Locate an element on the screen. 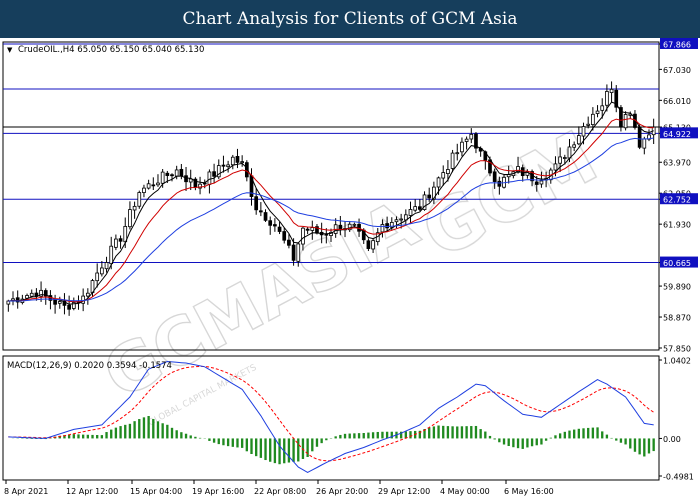 Image resolution: width=700 pixels, height=504 pixels. price-label: 57.850 is located at coordinates (677, 349).